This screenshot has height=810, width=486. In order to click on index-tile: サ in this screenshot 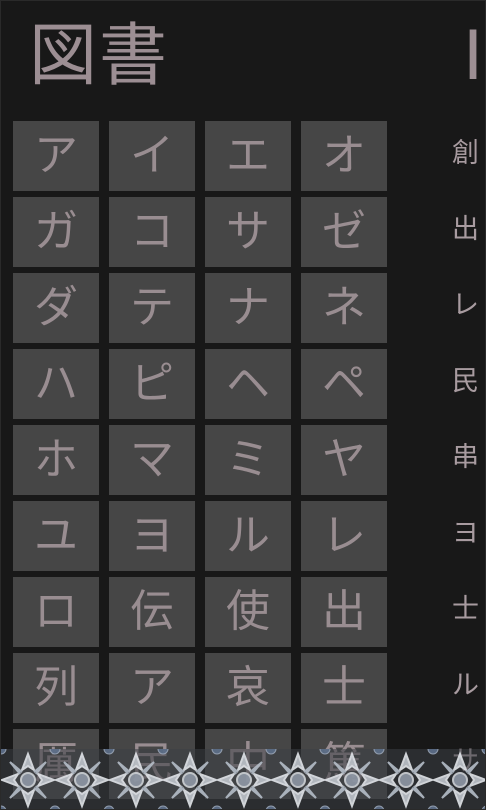, I will do `click(248, 232)`.